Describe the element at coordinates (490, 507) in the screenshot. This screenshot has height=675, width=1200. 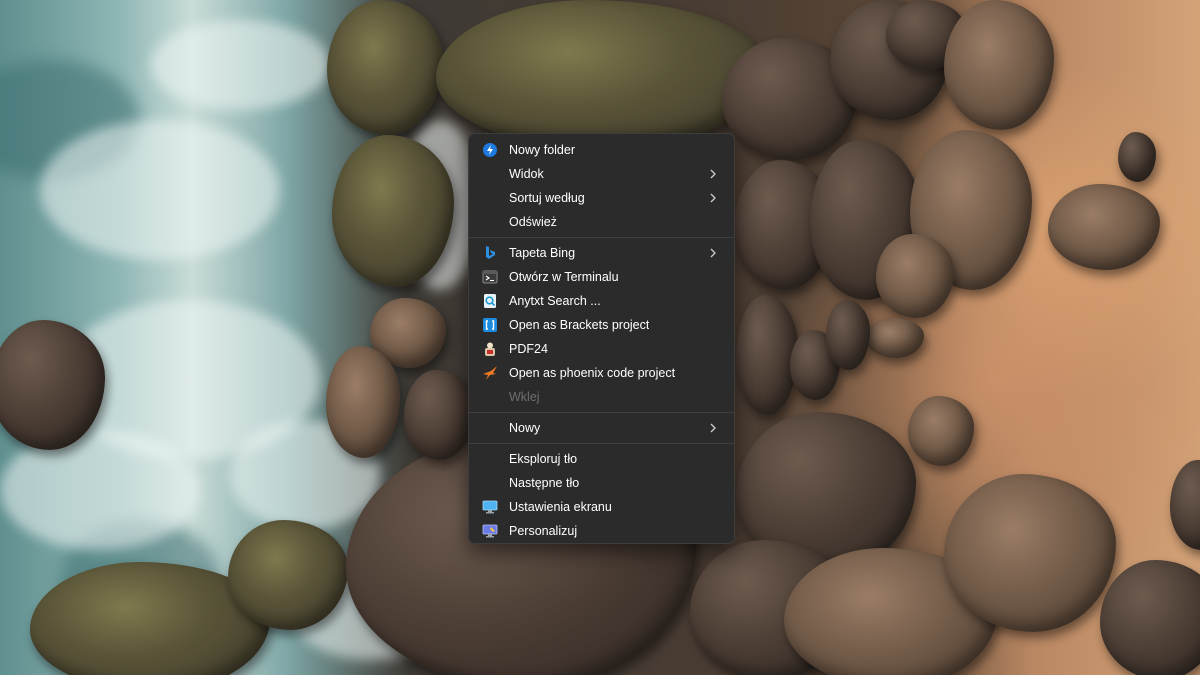
I see `display-settings-icon` at that location.